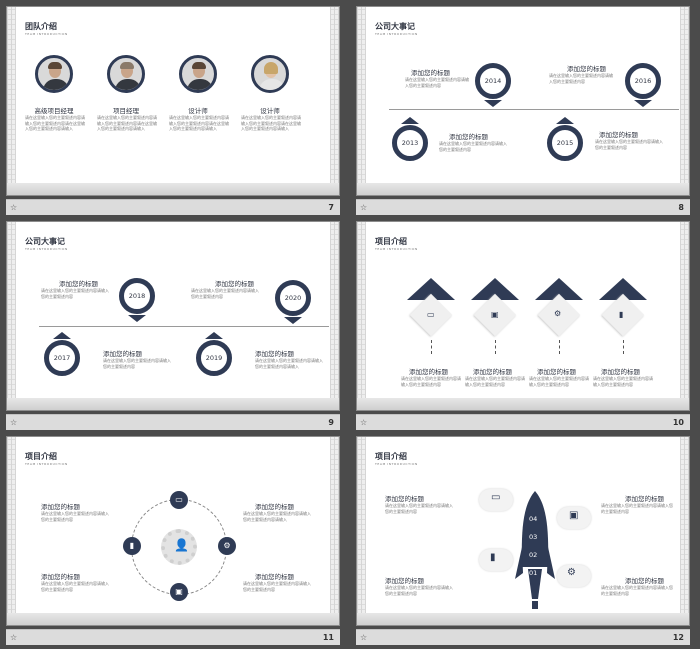 This screenshot has width=700, height=649. Describe the element at coordinates (535, 550) in the screenshot. I see `rocket` at that location.